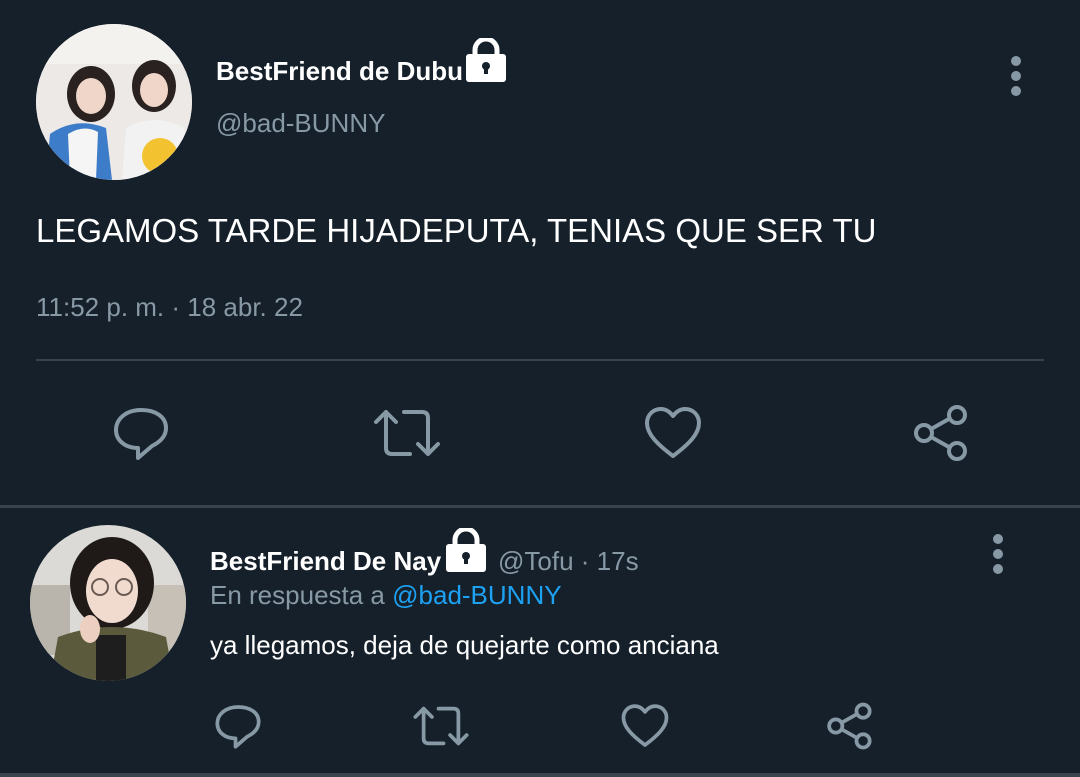  Describe the element at coordinates (476, 595) in the screenshot. I see `replying-to-link: @bad-BUNNY` at that location.